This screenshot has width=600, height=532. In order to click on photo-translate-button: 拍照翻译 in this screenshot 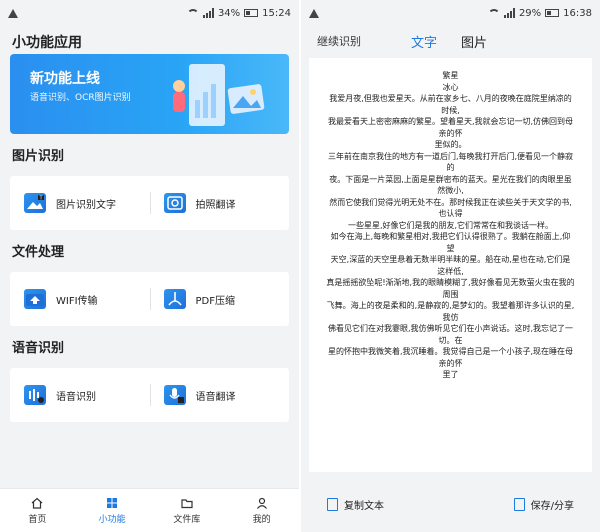, I will do `click(219, 203)`.